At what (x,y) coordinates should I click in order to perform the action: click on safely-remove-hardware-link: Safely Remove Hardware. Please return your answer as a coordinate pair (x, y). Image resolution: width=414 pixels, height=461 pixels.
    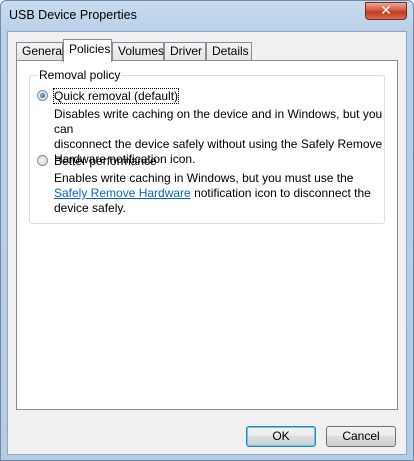
    Looking at the image, I should click on (122, 193).